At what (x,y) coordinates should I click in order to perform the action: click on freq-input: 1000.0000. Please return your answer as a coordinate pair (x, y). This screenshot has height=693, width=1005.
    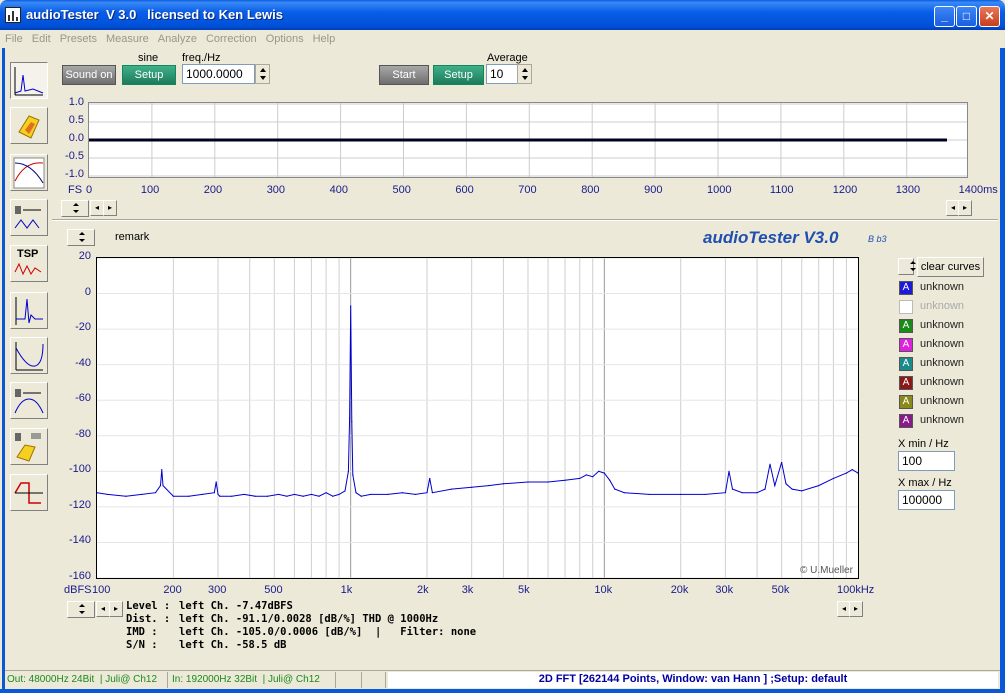
    Looking at the image, I should click on (218, 74).